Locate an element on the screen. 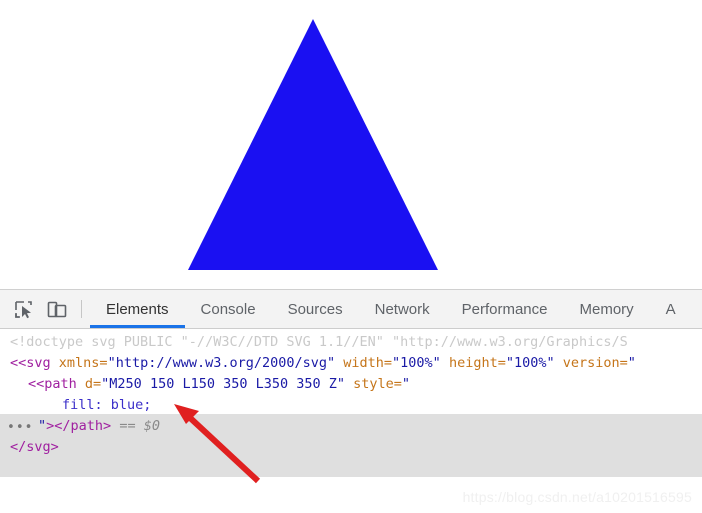 This screenshot has width=702, height=513. tab-network-label: Network is located at coordinates (402, 309).